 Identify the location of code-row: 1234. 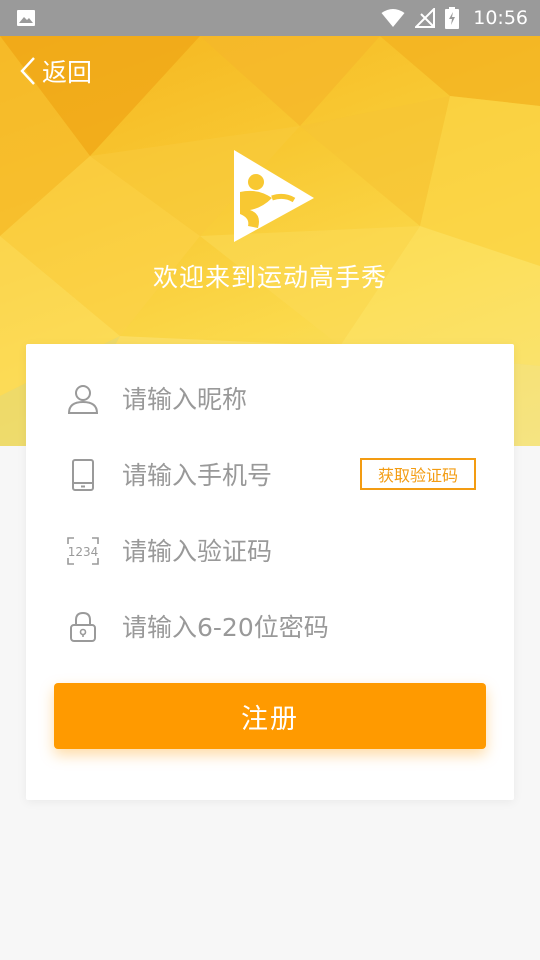
(270, 551).